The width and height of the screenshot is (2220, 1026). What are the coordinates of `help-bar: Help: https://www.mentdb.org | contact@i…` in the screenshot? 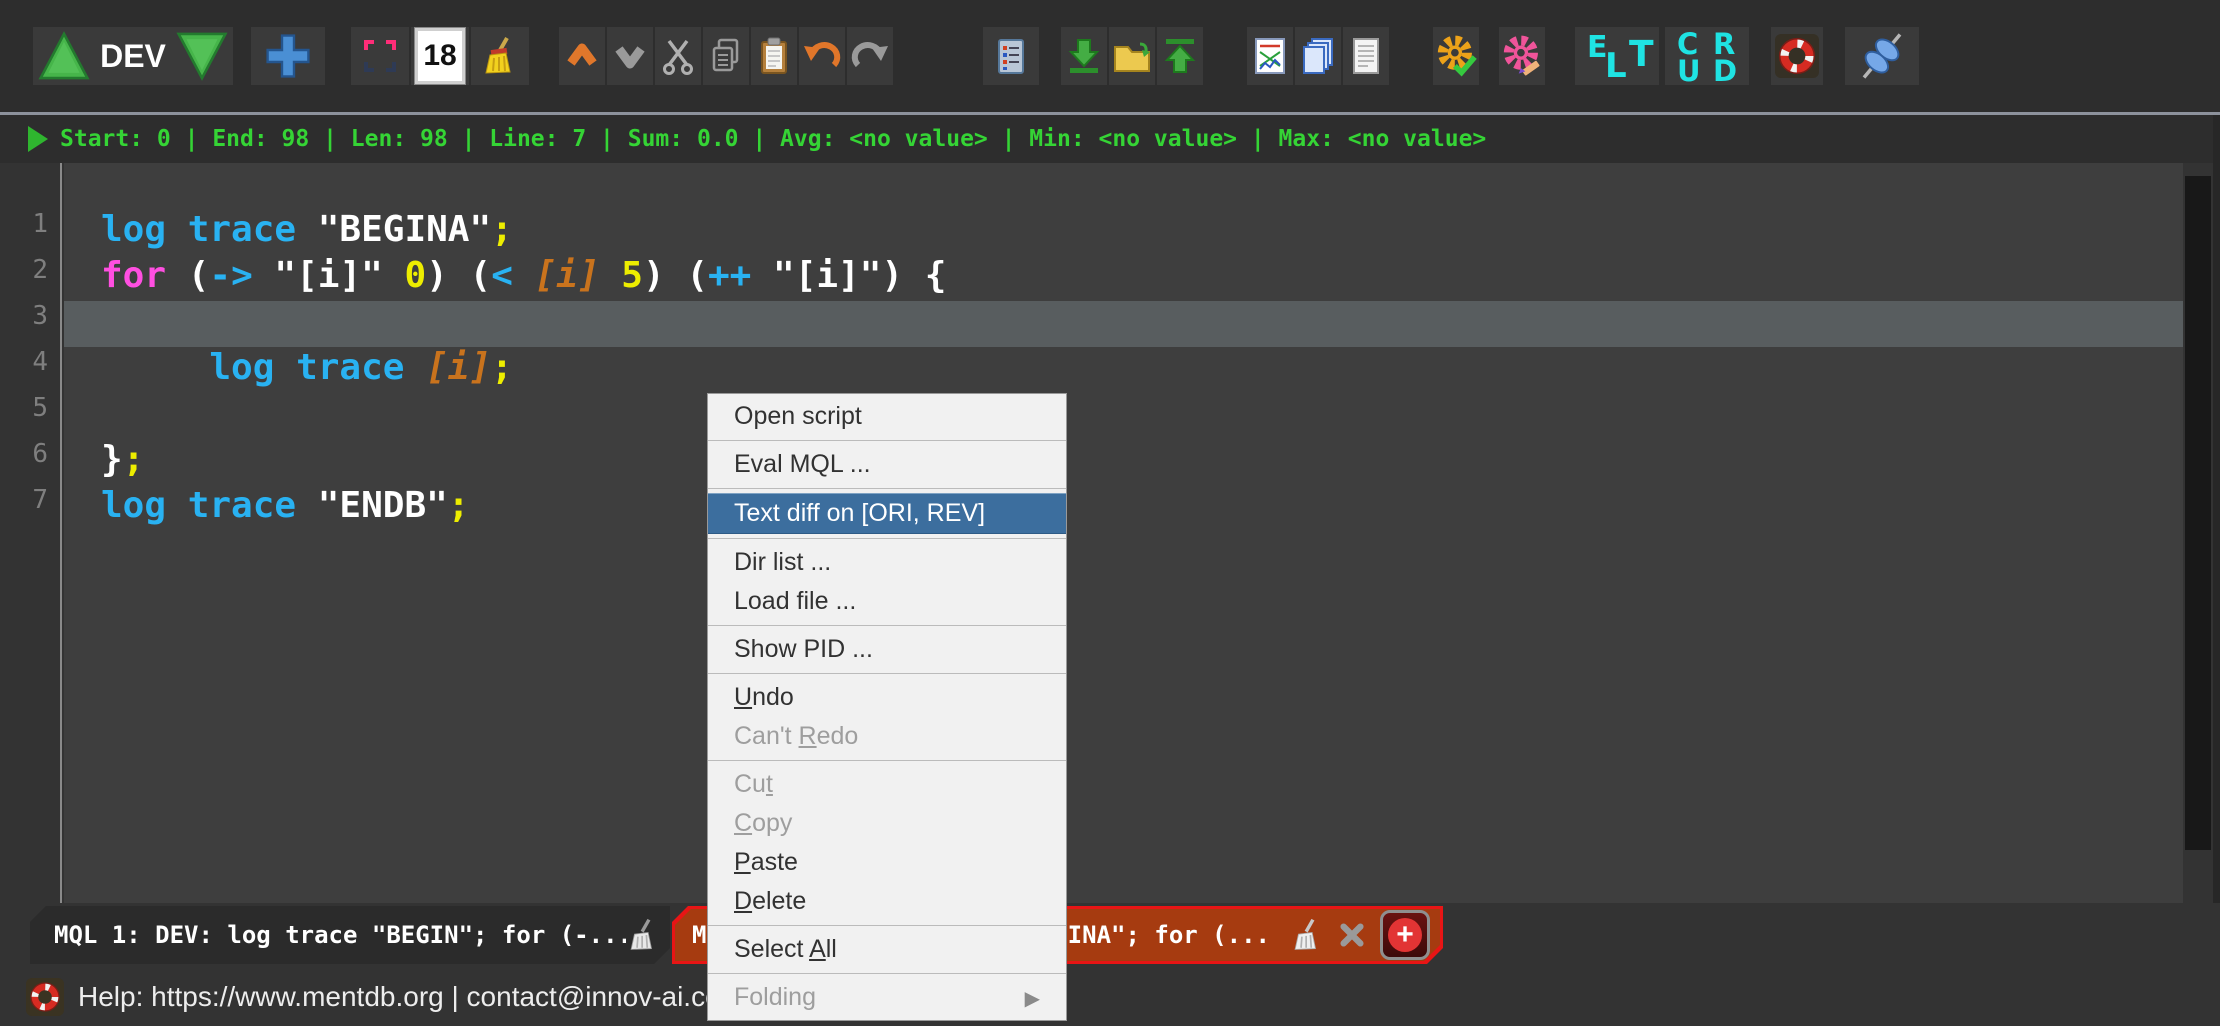 It's located at (1110, 996).